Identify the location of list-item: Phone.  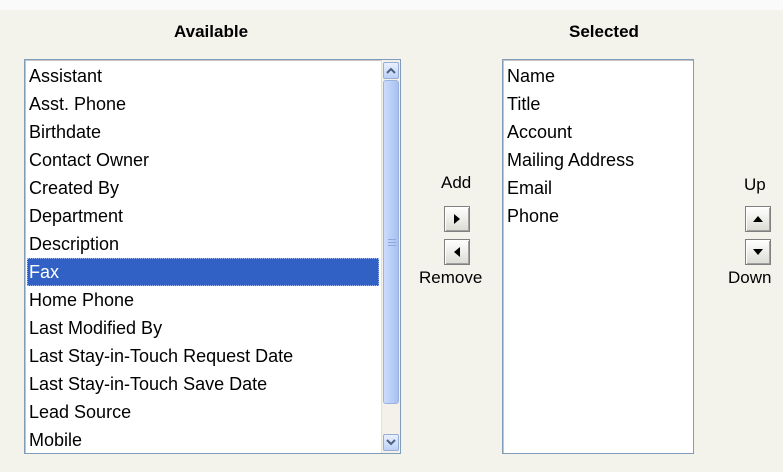
(597, 216).